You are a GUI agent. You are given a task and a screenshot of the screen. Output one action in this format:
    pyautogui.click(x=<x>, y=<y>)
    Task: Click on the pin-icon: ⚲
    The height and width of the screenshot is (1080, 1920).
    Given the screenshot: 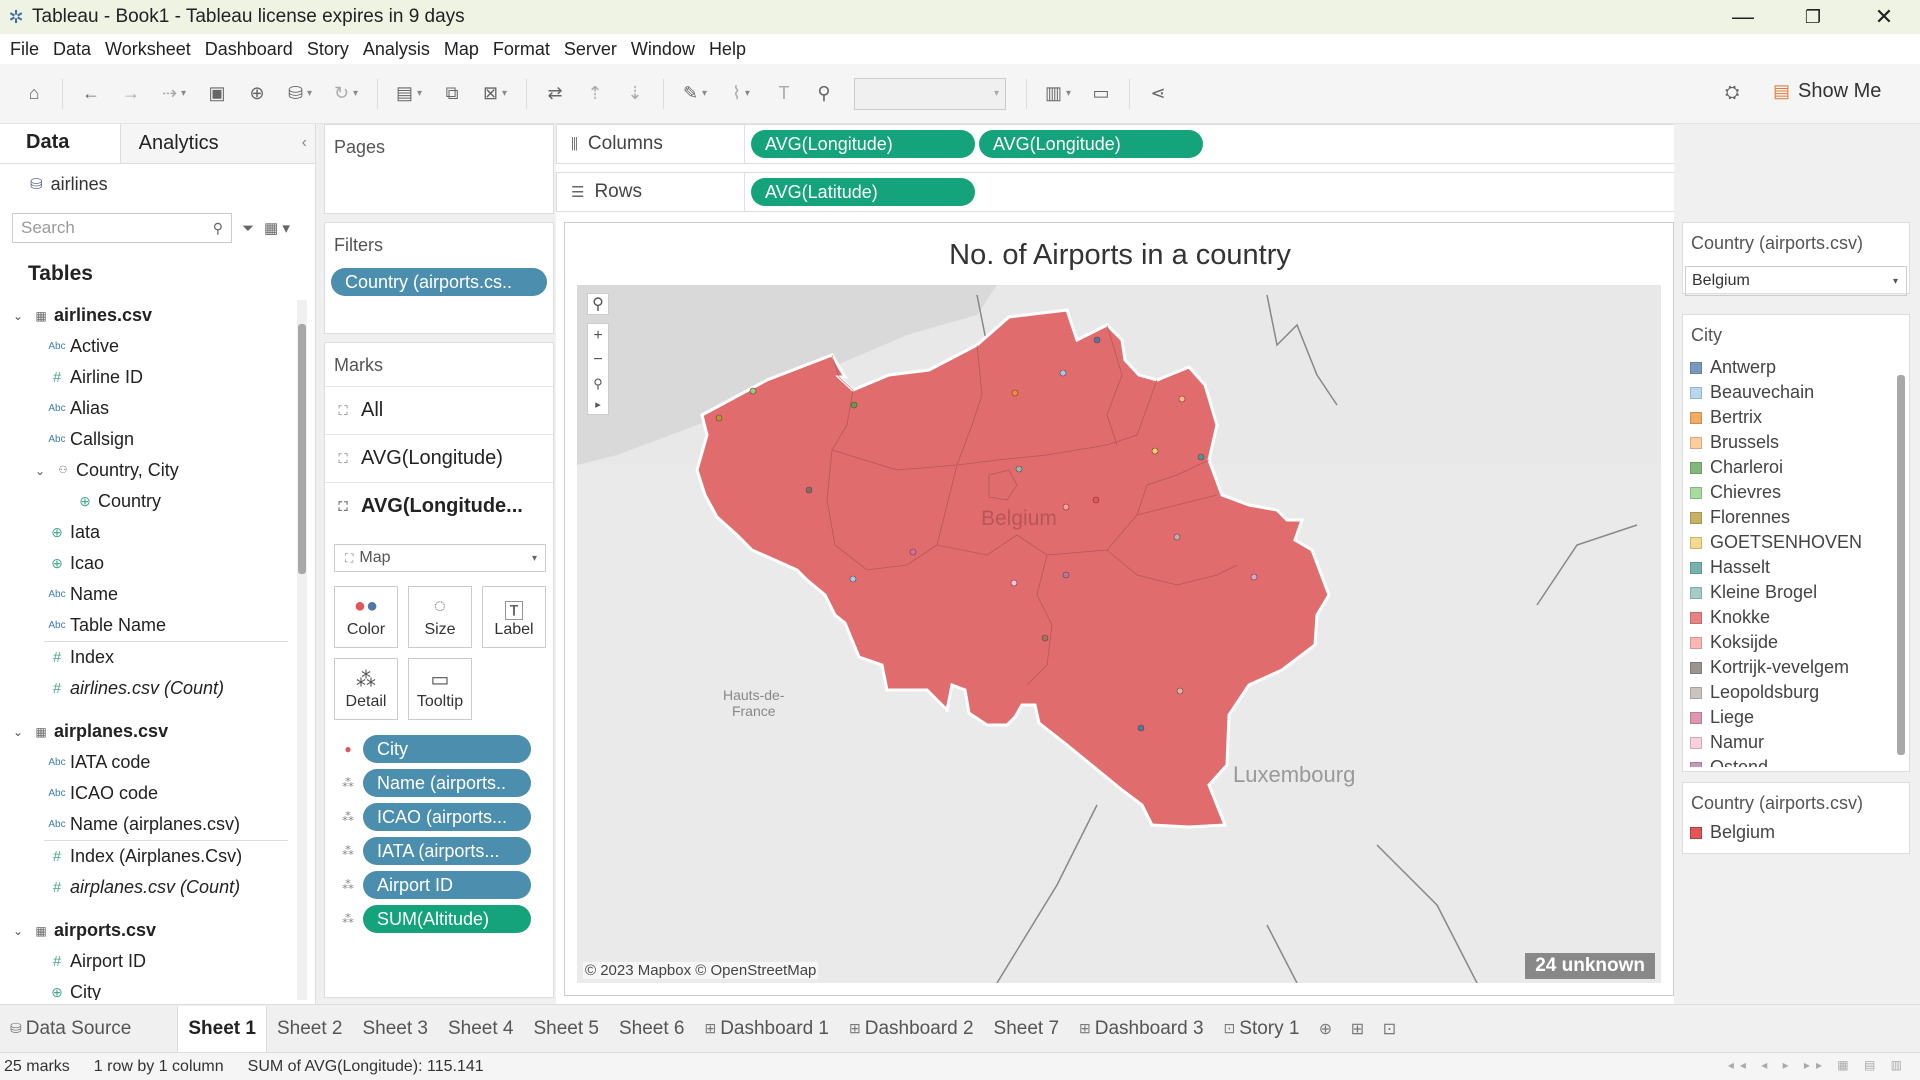 What is the action you would take?
    pyautogui.click(x=598, y=384)
    